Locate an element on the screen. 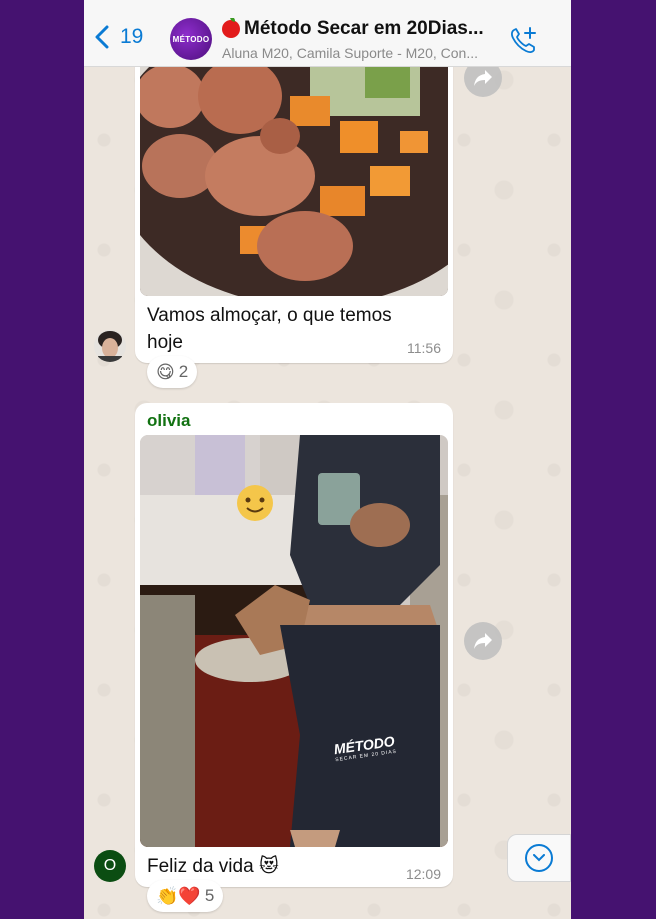 The image size is (656, 919). reaction-emoji: 👏❤️ is located at coordinates (178, 895).